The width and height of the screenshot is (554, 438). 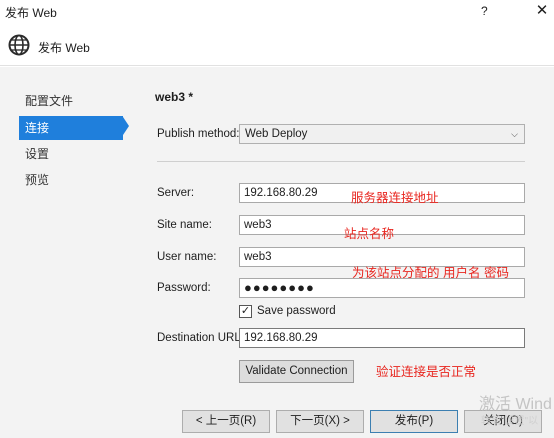 What do you see at coordinates (510, 421) in the screenshot?
I see `activation-watermark-sub: 转到"设置"以` at bounding box center [510, 421].